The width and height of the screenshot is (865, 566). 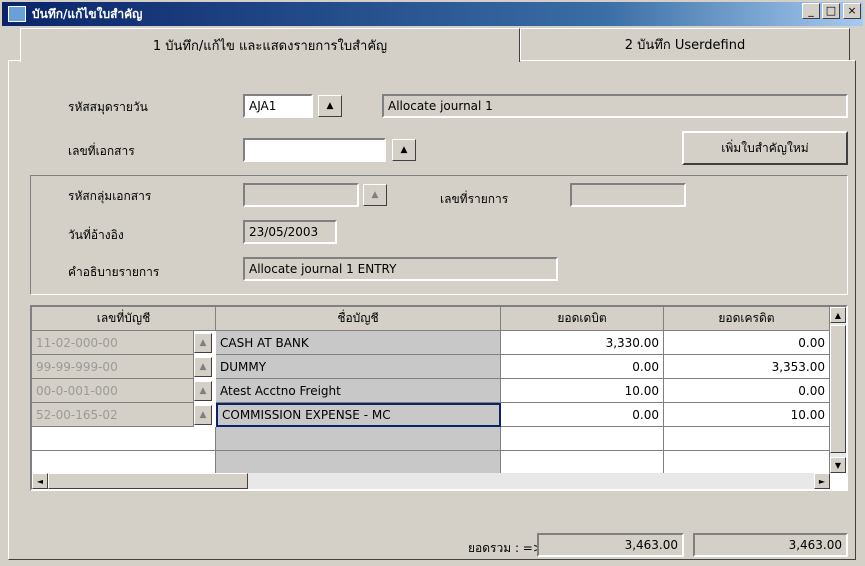 I want to click on journal-code-input: AJA1, so click(x=278, y=106).